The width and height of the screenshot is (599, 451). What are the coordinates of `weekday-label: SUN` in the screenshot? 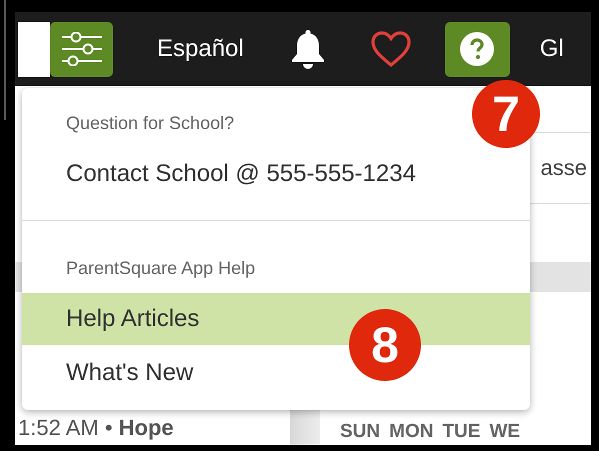 It's located at (360, 432).